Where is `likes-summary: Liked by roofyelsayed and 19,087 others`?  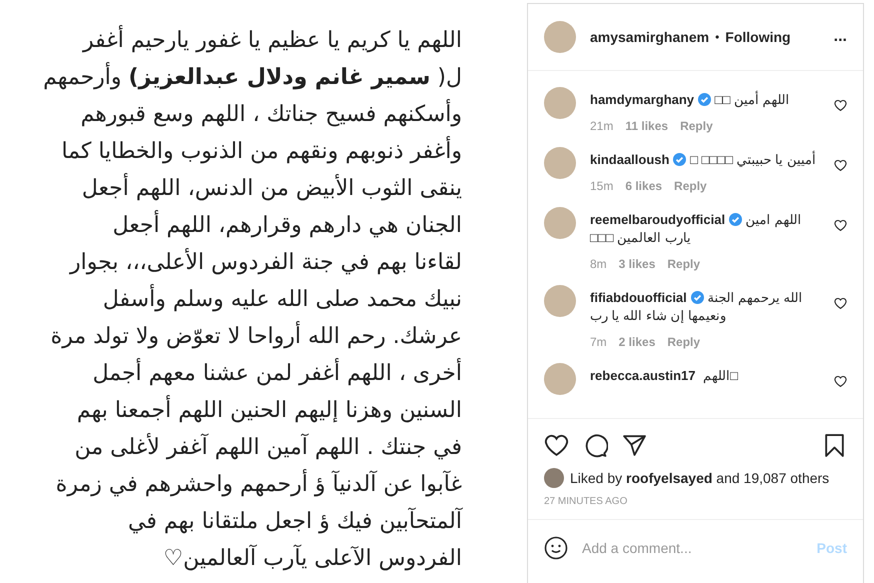
likes-summary: Liked by roofyelsayed and 19,087 others is located at coordinates (700, 478).